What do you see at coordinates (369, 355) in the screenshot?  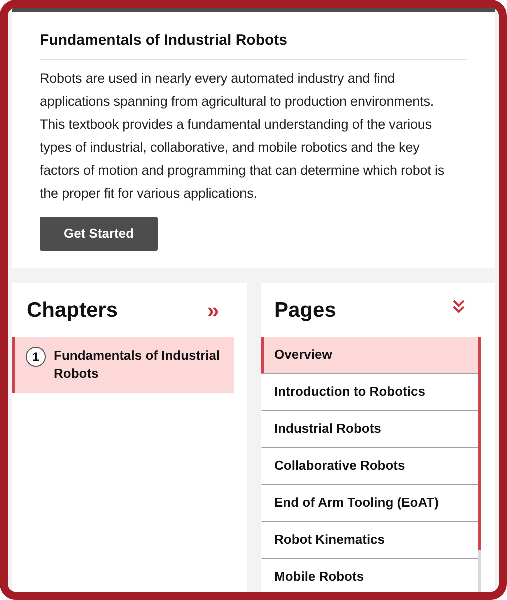 I see `page-item: Overview` at bounding box center [369, 355].